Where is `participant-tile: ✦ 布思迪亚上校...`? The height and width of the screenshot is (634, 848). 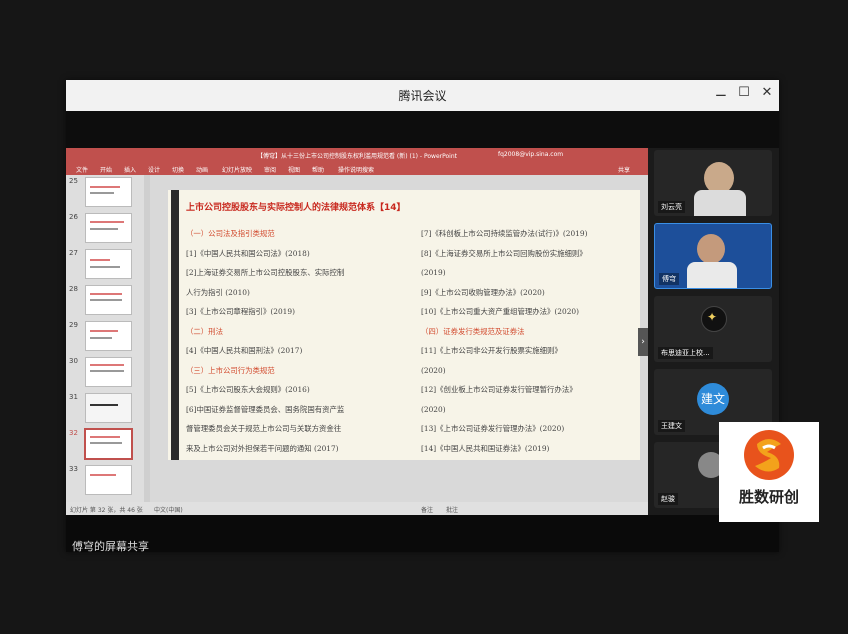 participant-tile: ✦ 布思迪亚上校... is located at coordinates (713, 329).